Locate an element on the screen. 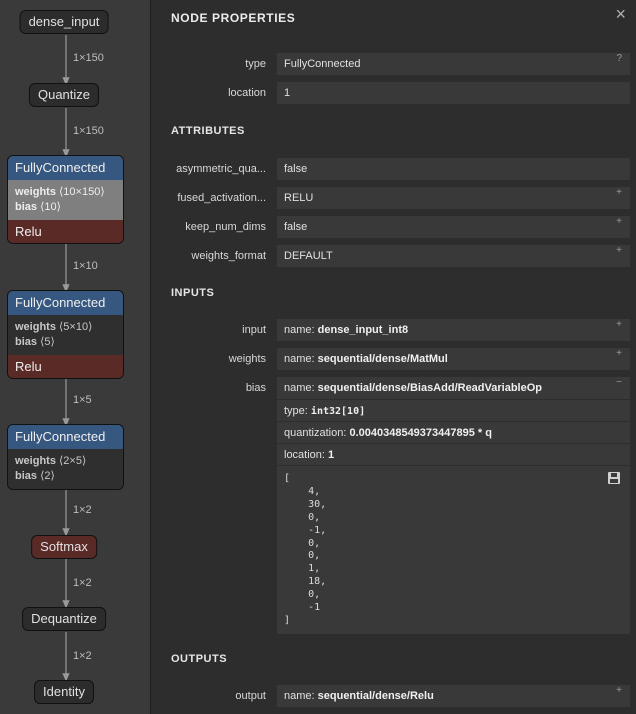 The width and height of the screenshot is (636, 714). save-icon is located at coordinates (614, 478).